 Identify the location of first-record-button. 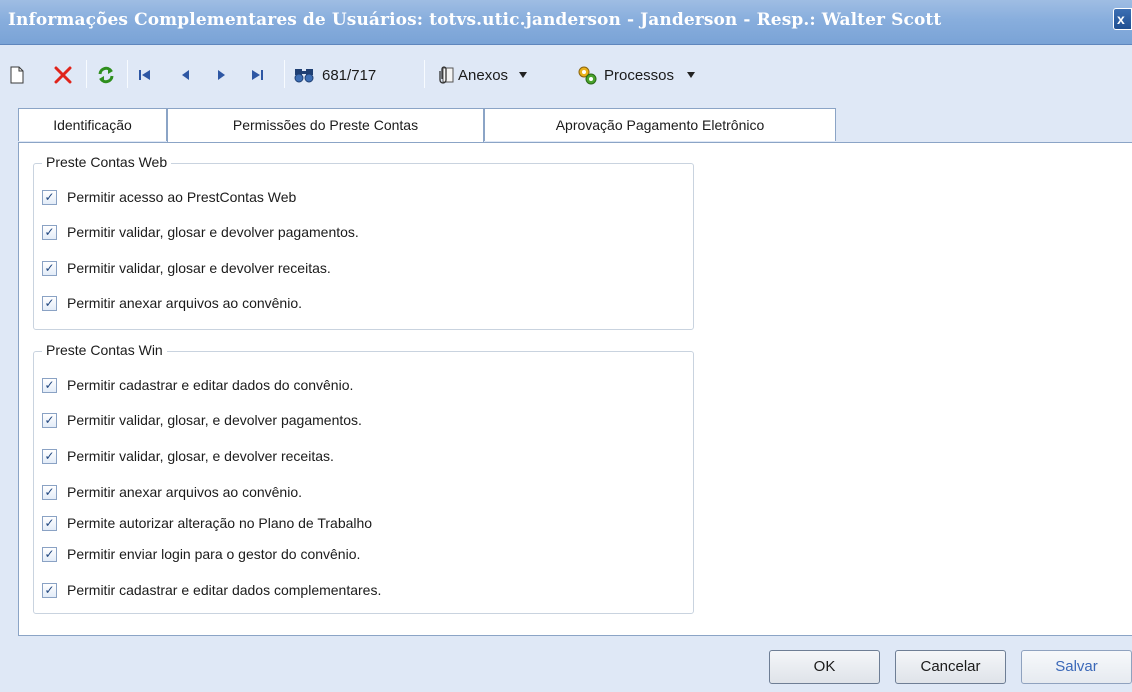
(145, 75).